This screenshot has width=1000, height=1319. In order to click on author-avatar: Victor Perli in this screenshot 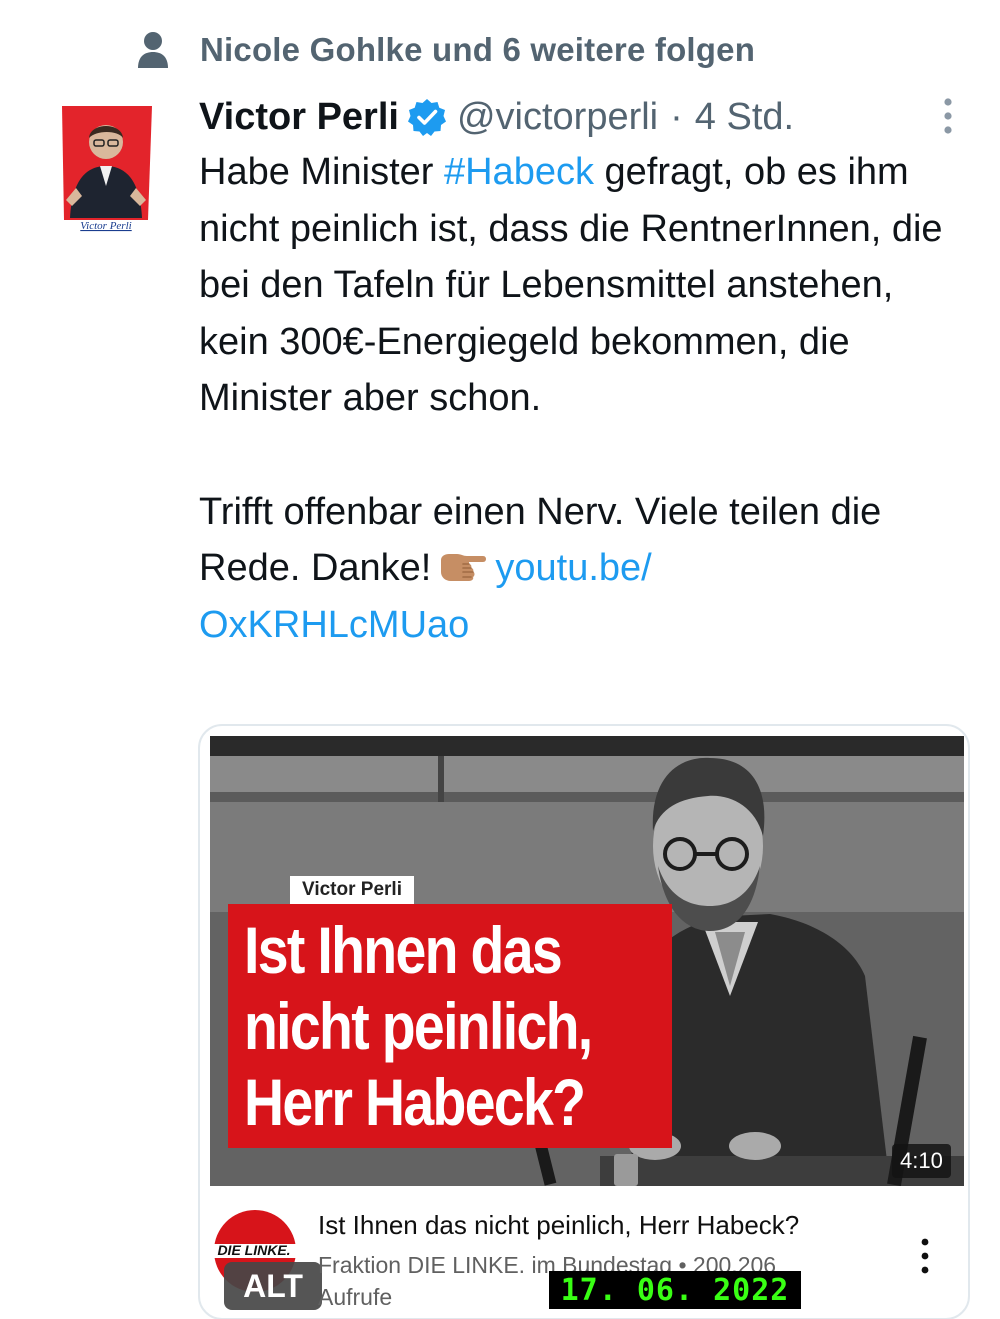, I will do `click(106, 167)`.